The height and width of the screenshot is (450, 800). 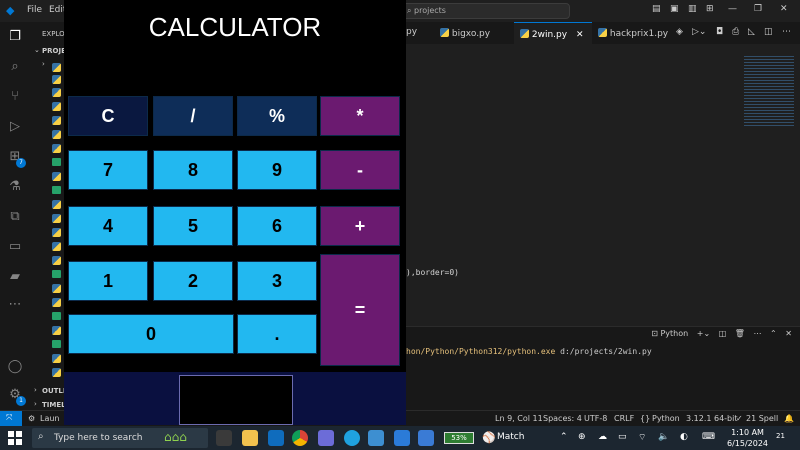 What do you see at coordinates (758, 9) in the screenshot?
I see `restore-icon: ❐` at bounding box center [758, 9].